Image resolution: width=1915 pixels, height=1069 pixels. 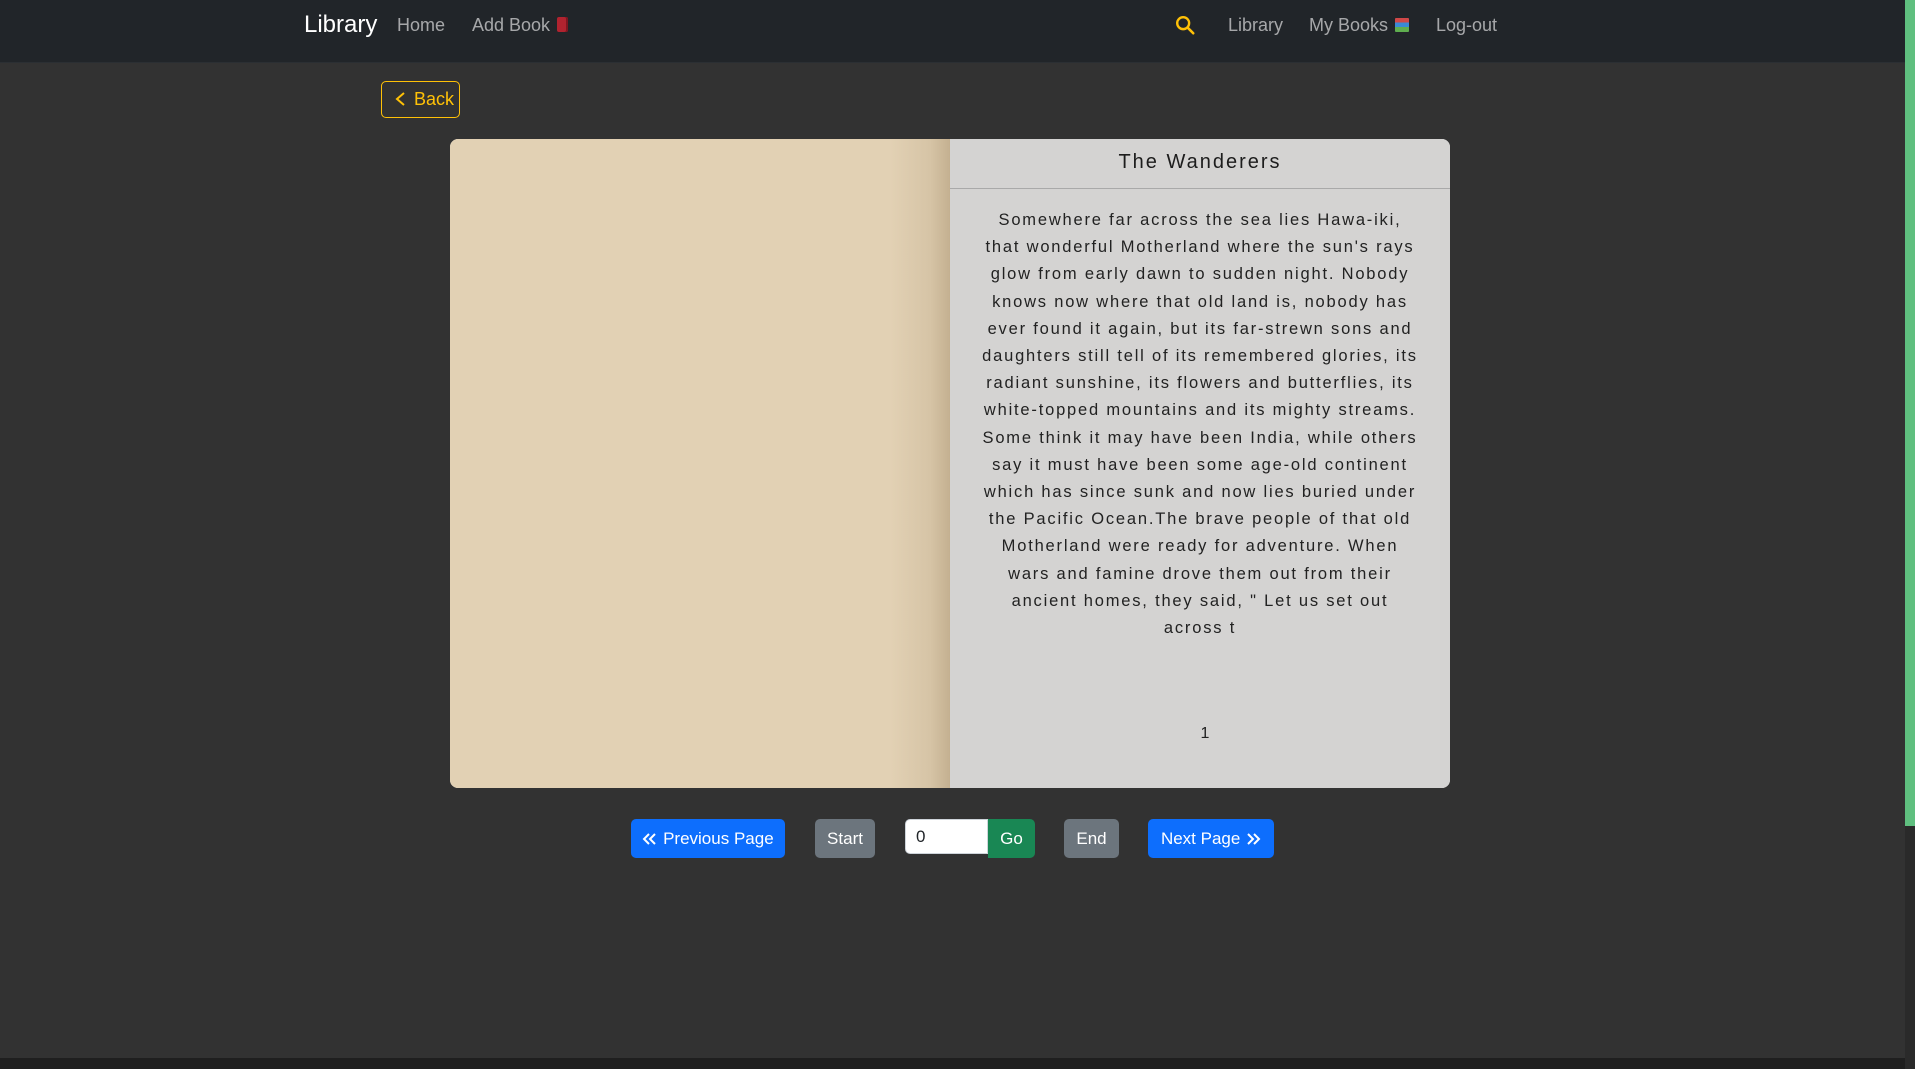 I want to click on nav-my-books-link: My Books, so click(x=1359, y=25).